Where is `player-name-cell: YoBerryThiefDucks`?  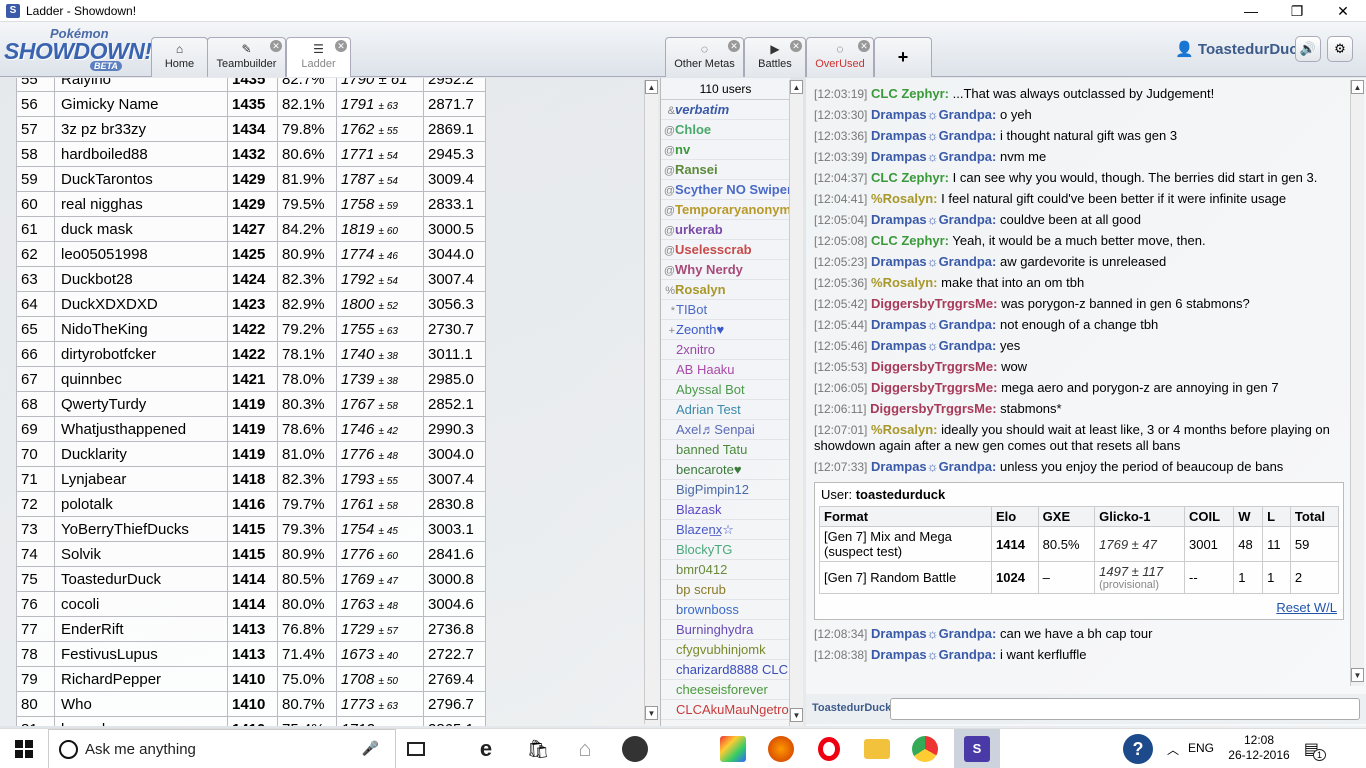
player-name-cell: YoBerryThiefDucks is located at coordinates (141, 529).